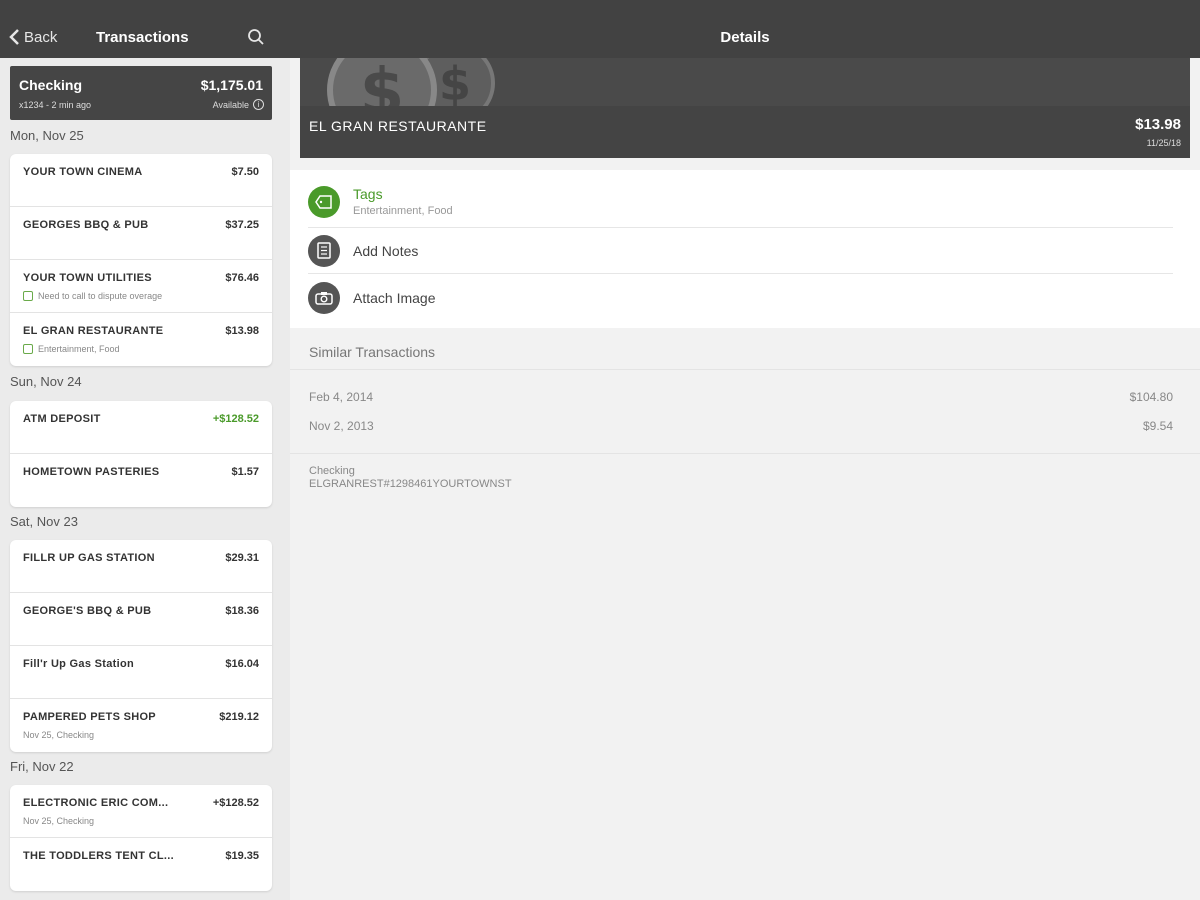 The height and width of the screenshot is (900, 1200). Describe the element at coordinates (258, 104) in the screenshot. I see `info-icon: i` at that location.